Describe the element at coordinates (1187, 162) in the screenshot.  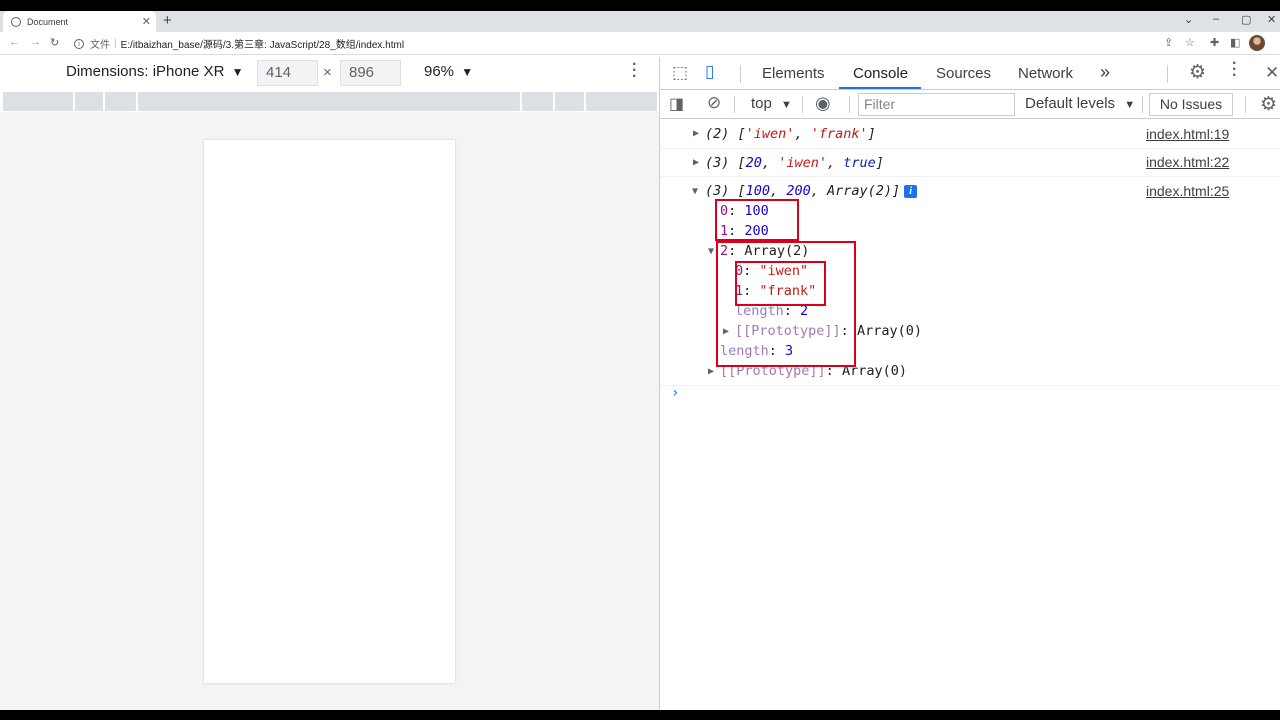
I see `source-link: index.html:22` at that location.